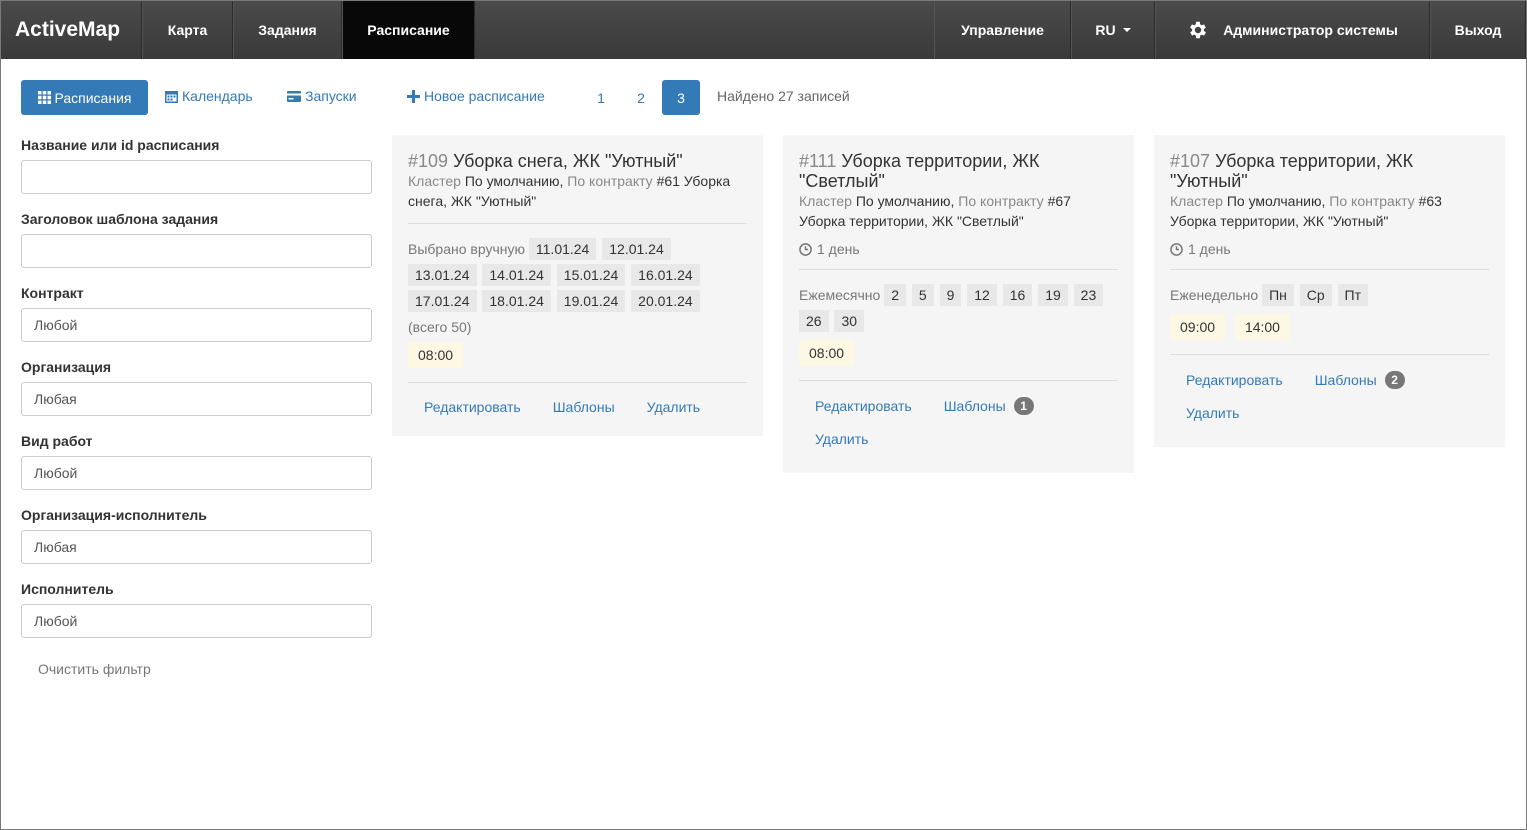  I want to click on schedule-id: #111, so click(818, 161).